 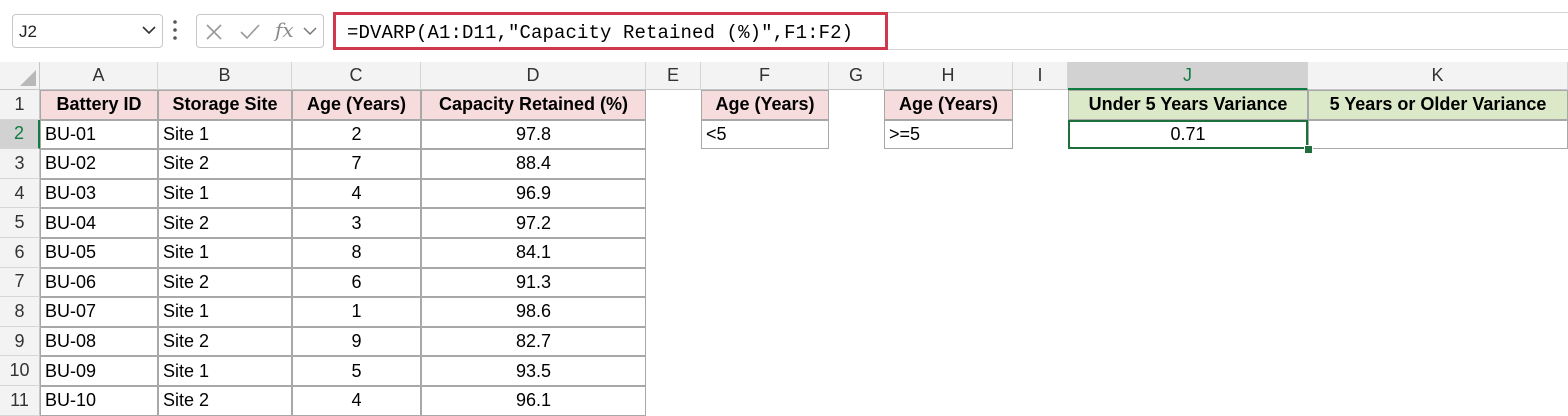 What do you see at coordinates (765, 76) in the screenshot?
I see `column-header-f: F` at bounding box center [765, 76].